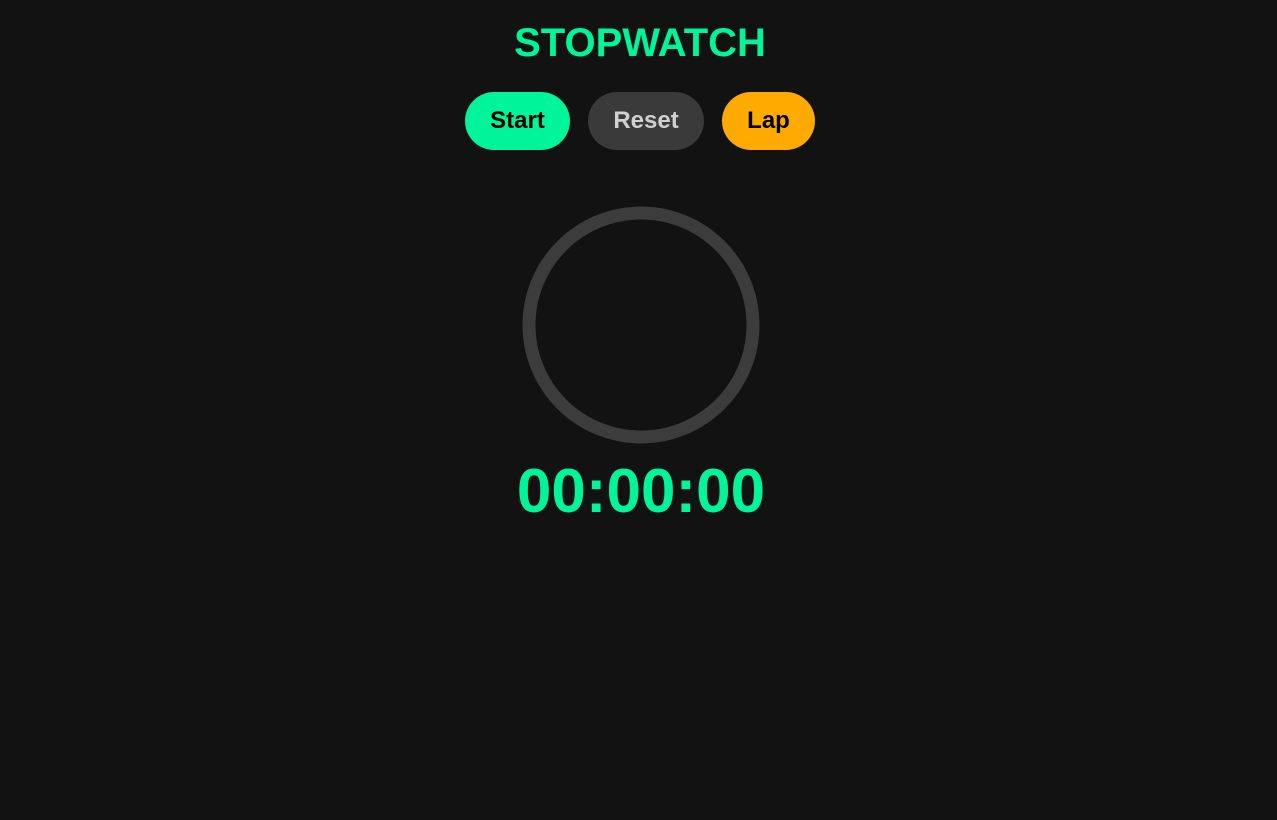  I want to click on lap-button: Lap, so click(768, 121).